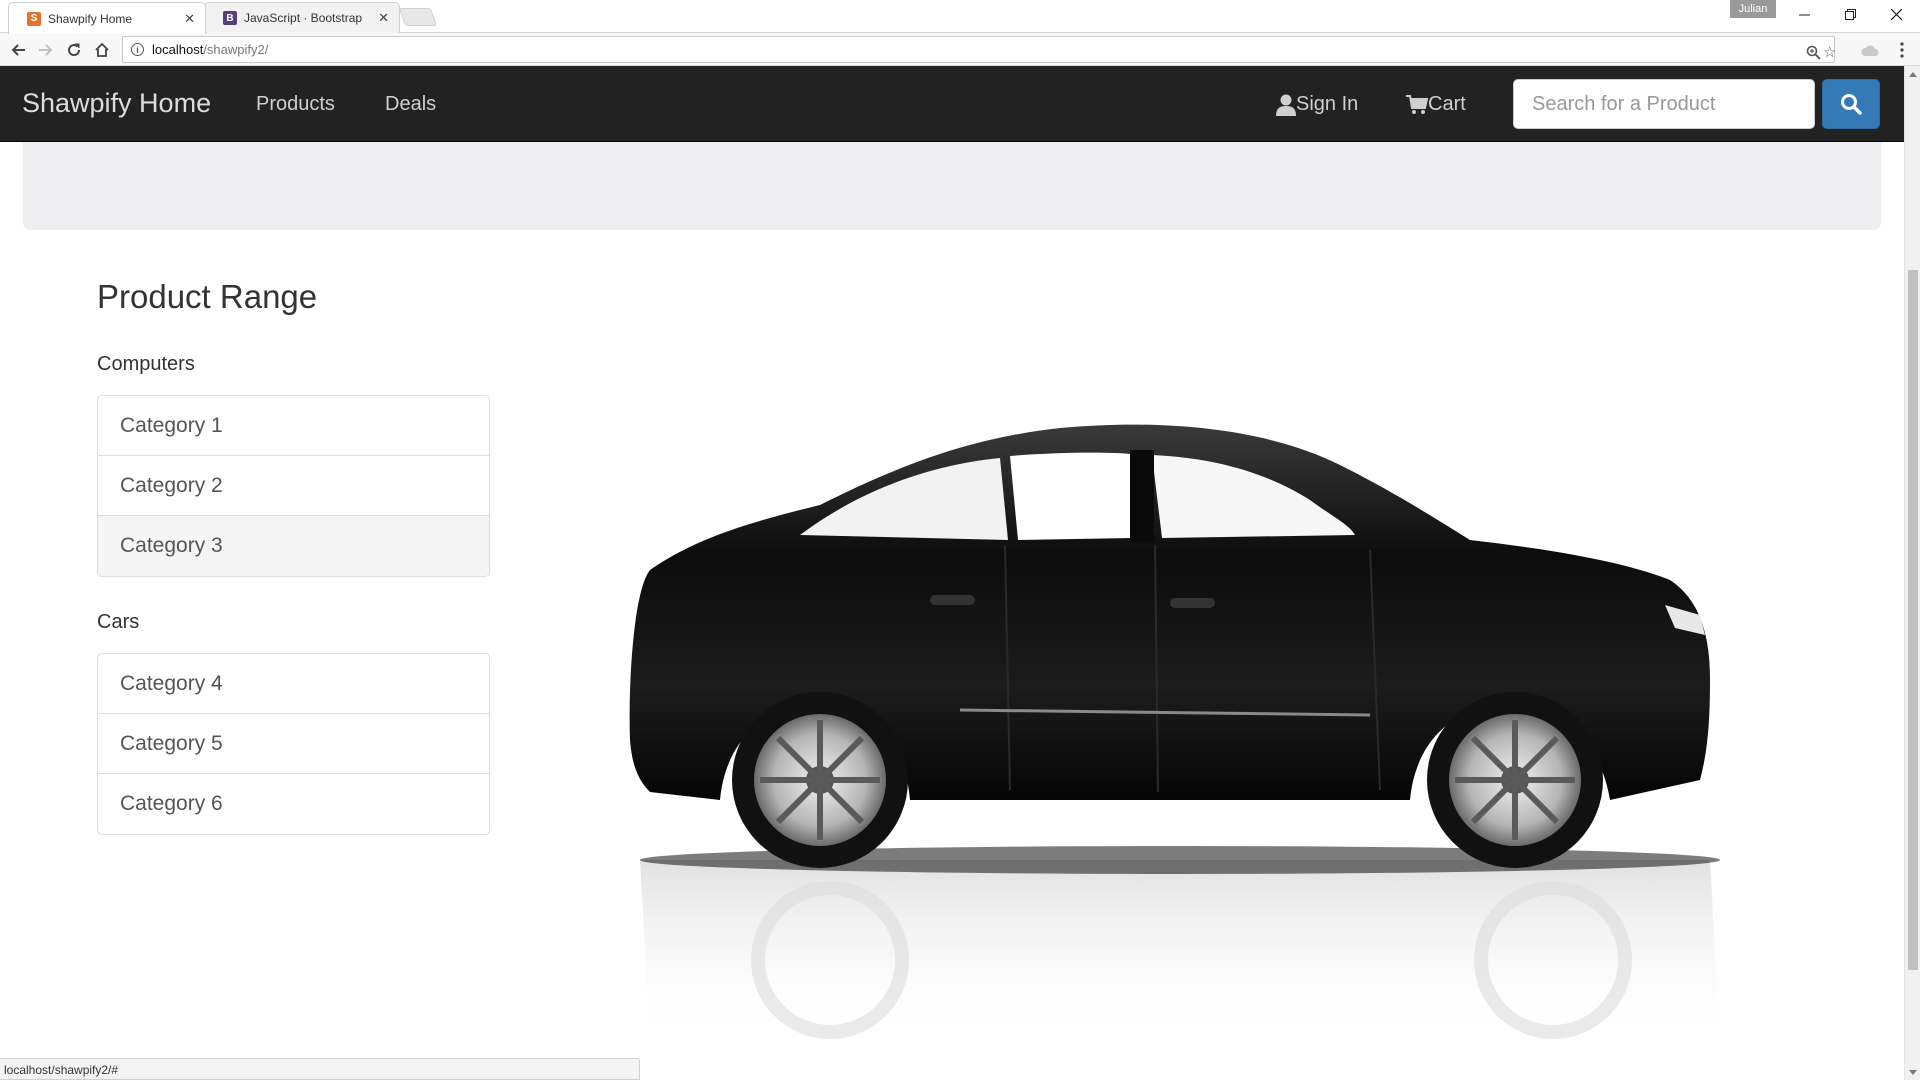 The height and width of the screenshot is (1080, 1920). What do you see at coordinates (293, 426) in the screenshot?
I see `list-item: Category 1` at bounding box center [293, 426].